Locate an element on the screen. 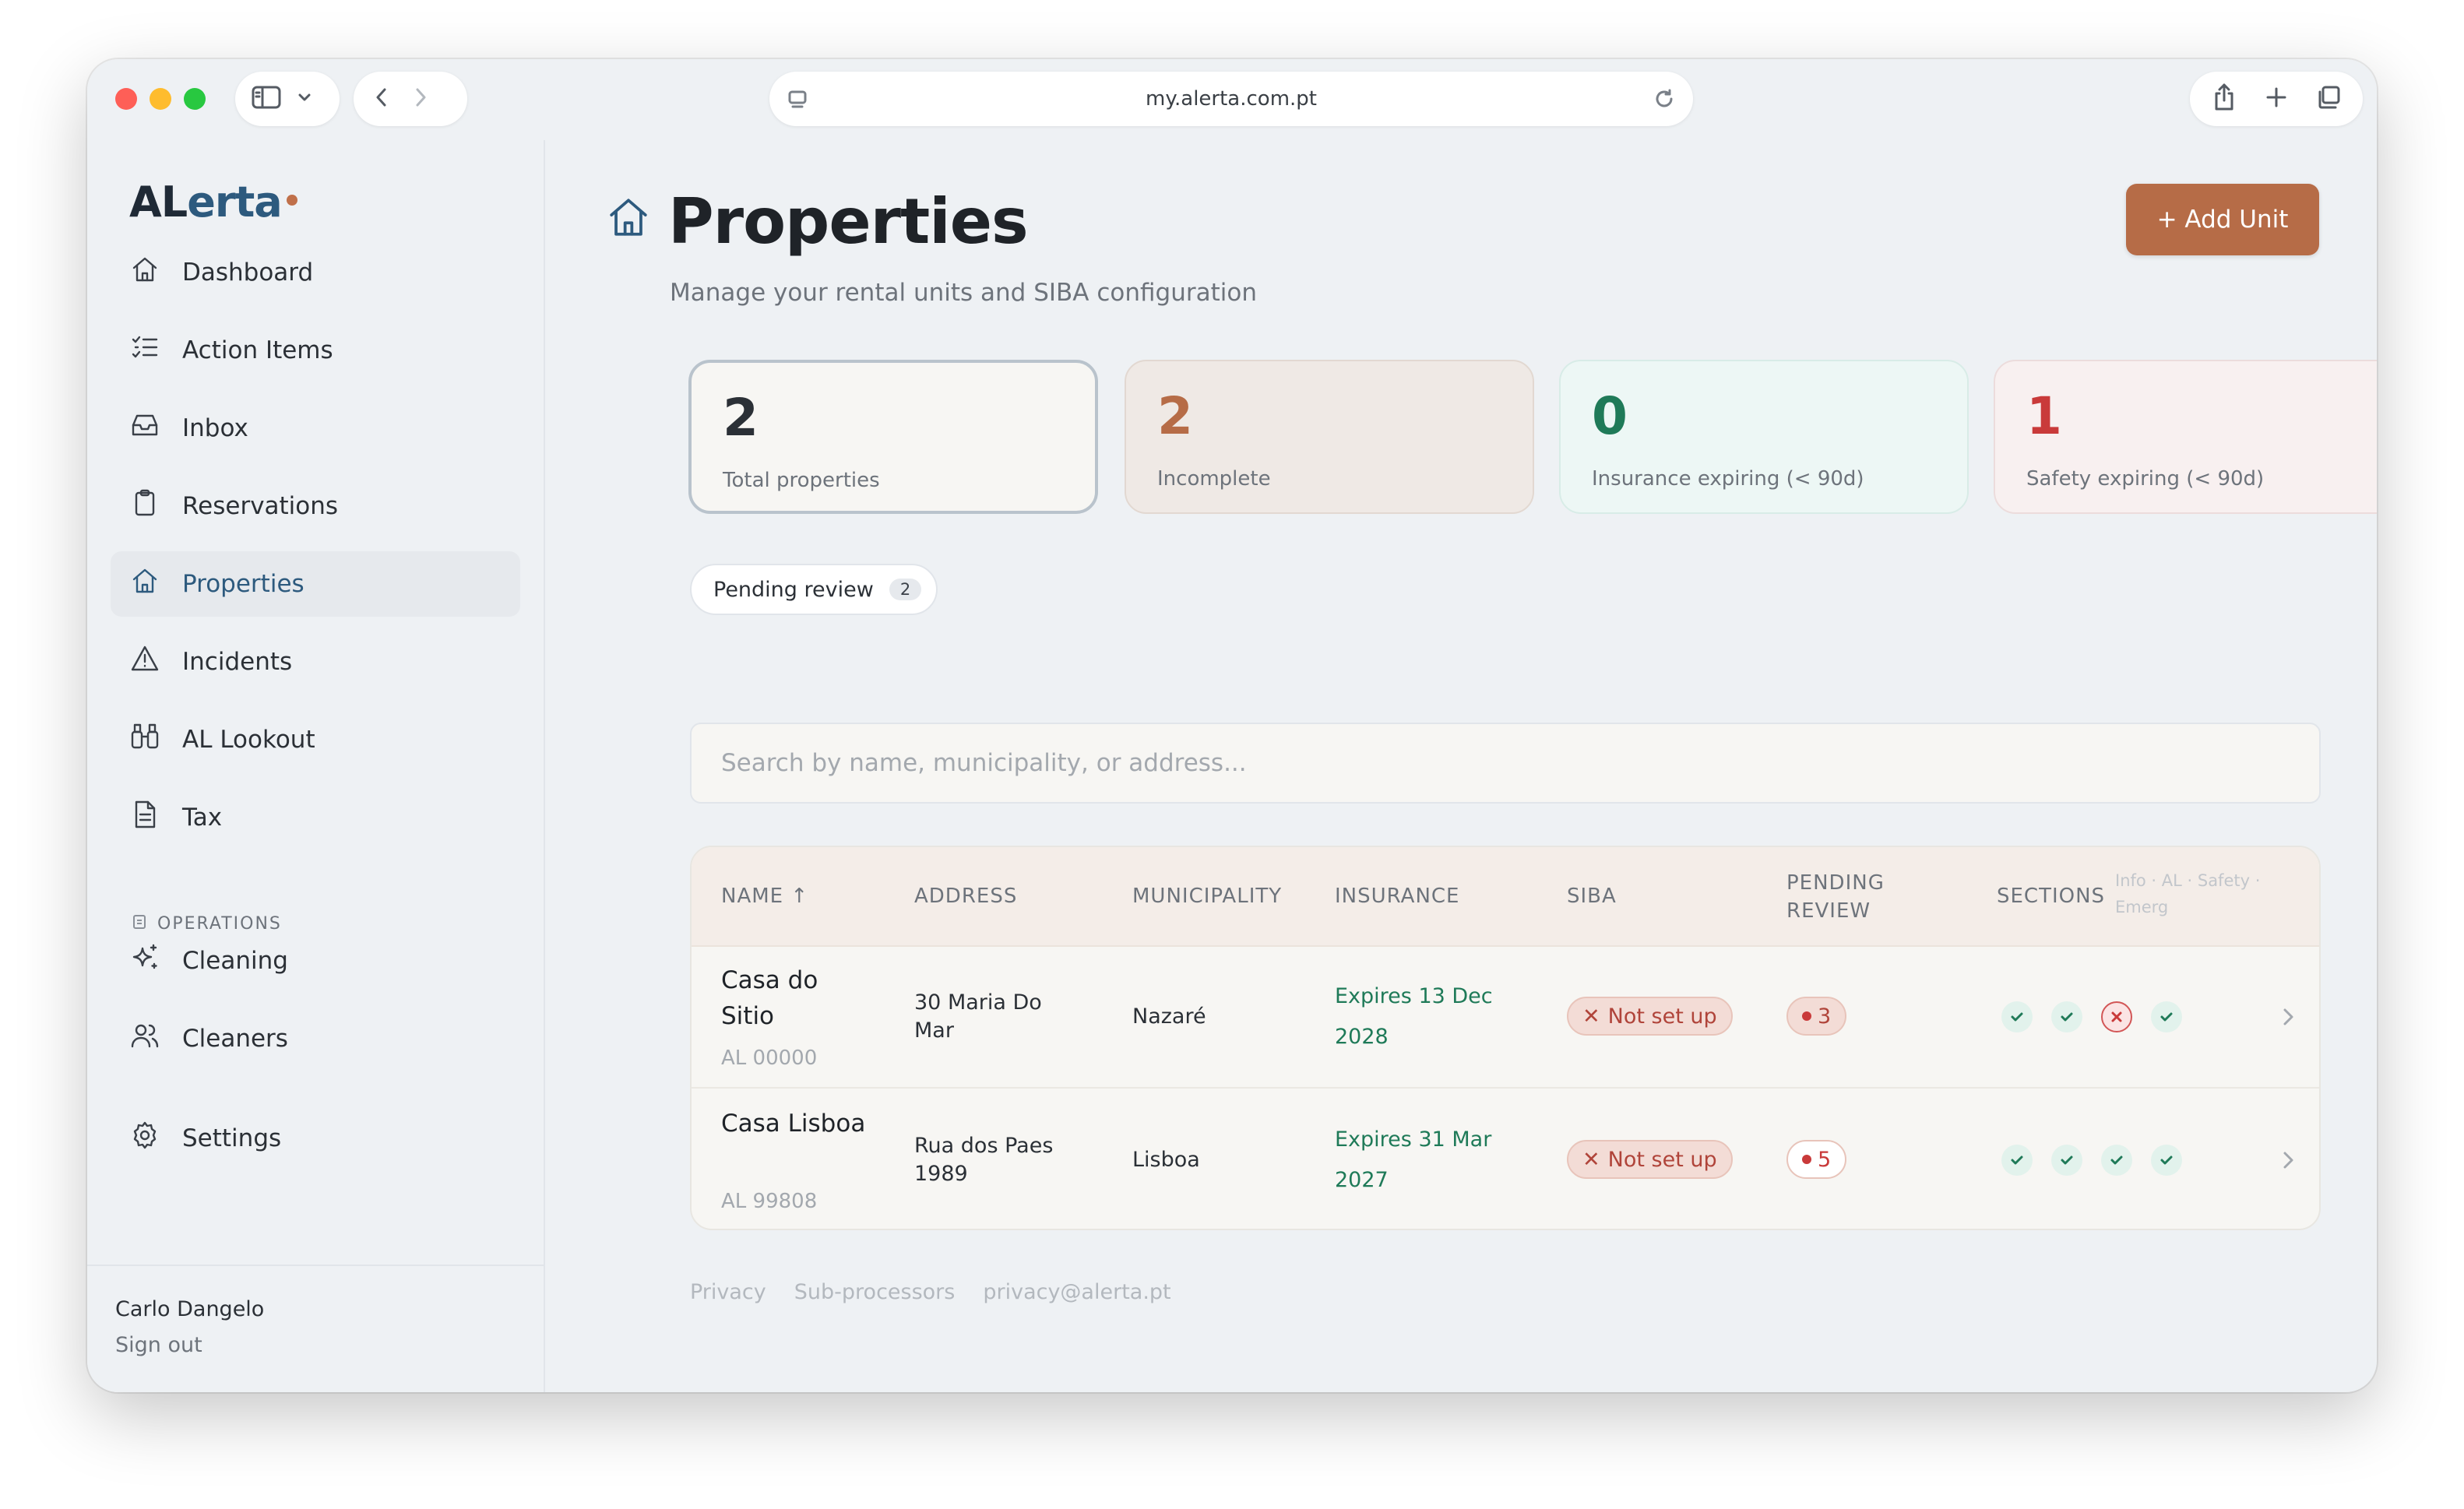 The height and width of the screenshot is (1509, 2464). subprocessors-link: Sub-processors is located at coordinates (875, 1292).